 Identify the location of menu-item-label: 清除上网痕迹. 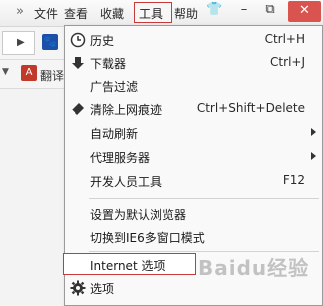
(126, 110).